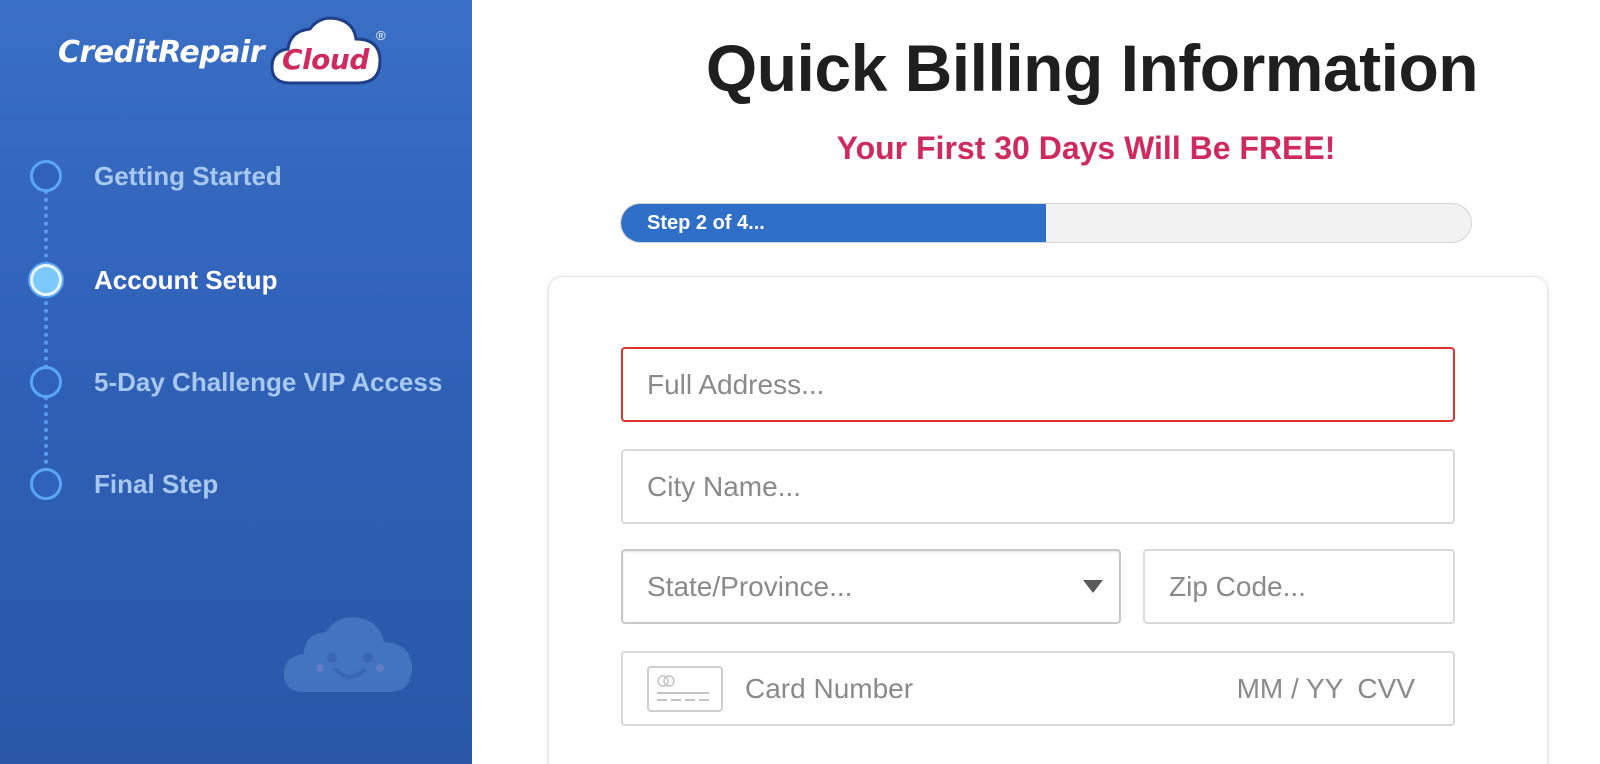  I want to click on page-title: Quick Billing Information, so click(1092, 68).